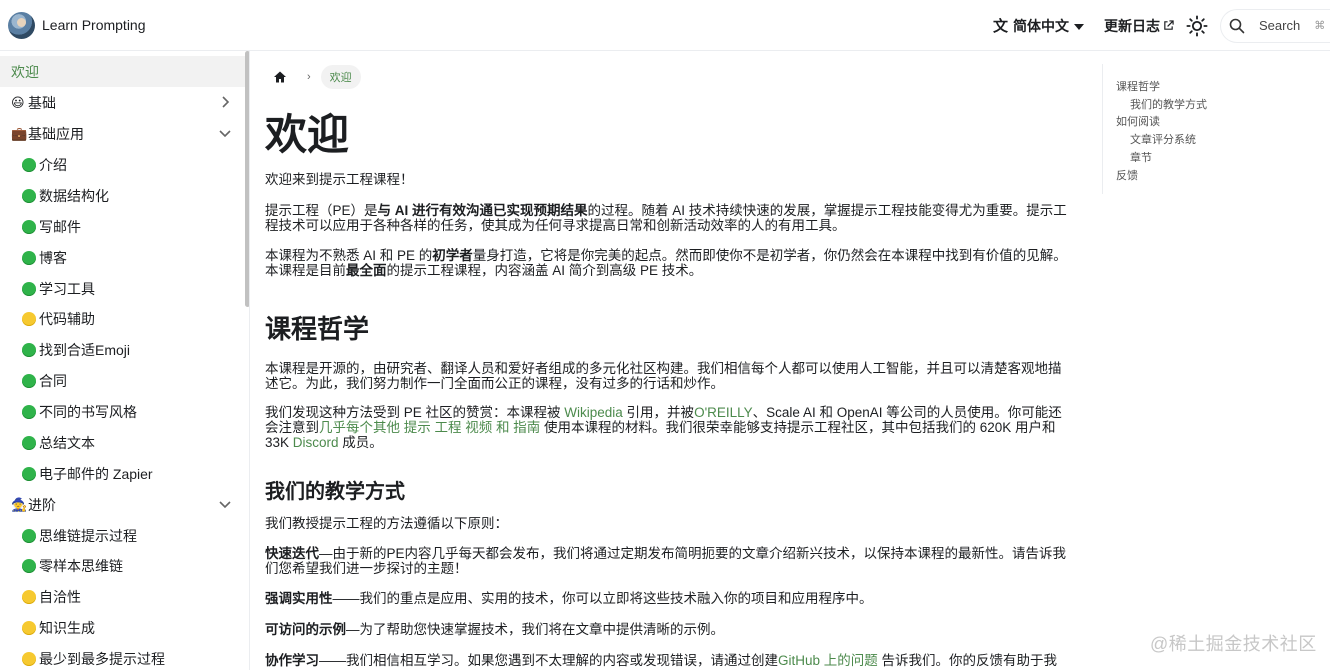  I want to click on brand-link: Learn Prompting, so click(77, 25).